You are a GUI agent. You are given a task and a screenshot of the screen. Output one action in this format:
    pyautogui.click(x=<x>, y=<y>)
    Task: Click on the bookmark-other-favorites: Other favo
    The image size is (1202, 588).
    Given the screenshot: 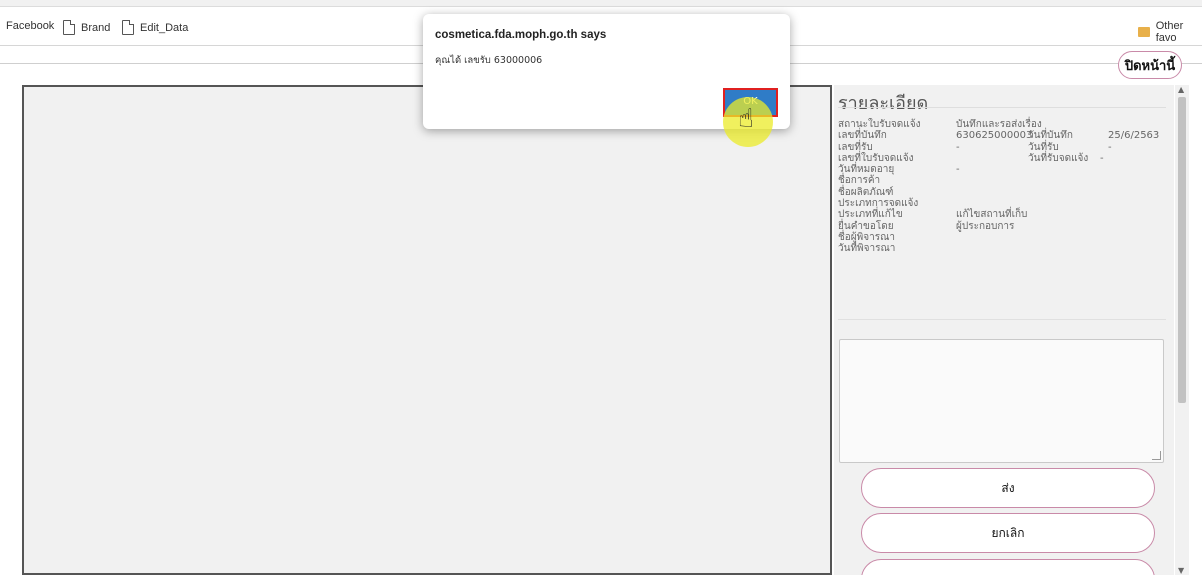 What is the action you would take?
    pyautogui.click(x=1170, y=32)
    